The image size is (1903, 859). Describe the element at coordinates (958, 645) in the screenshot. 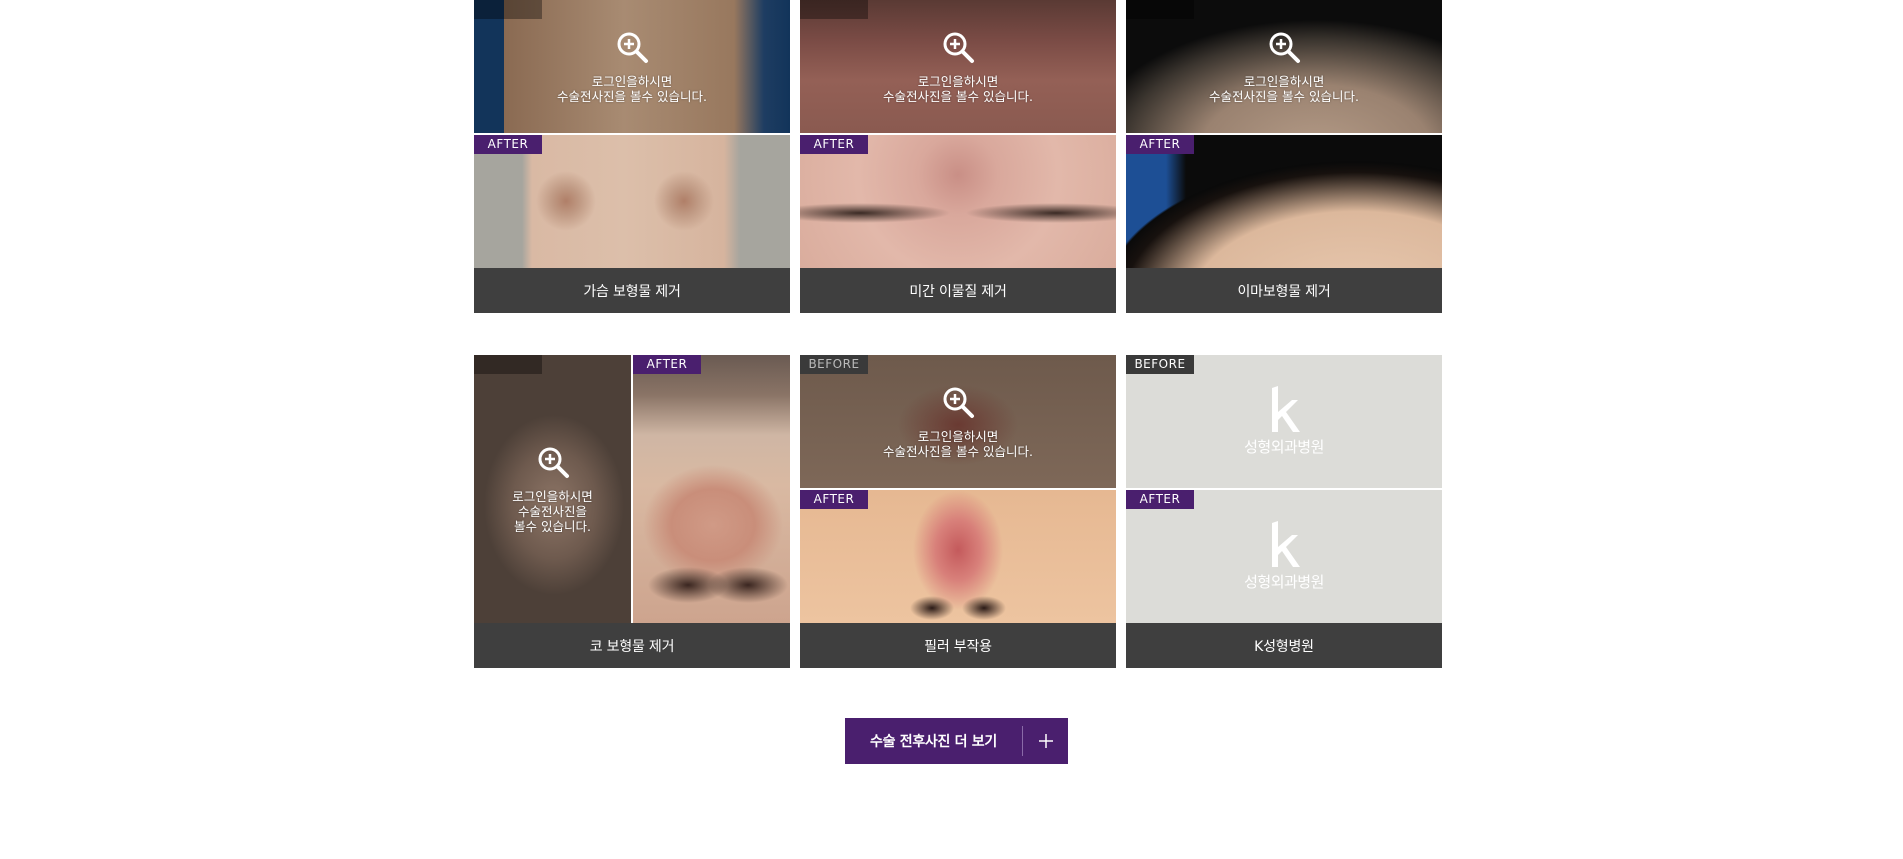

I see `case-caption: 필러 부작용` at that location.